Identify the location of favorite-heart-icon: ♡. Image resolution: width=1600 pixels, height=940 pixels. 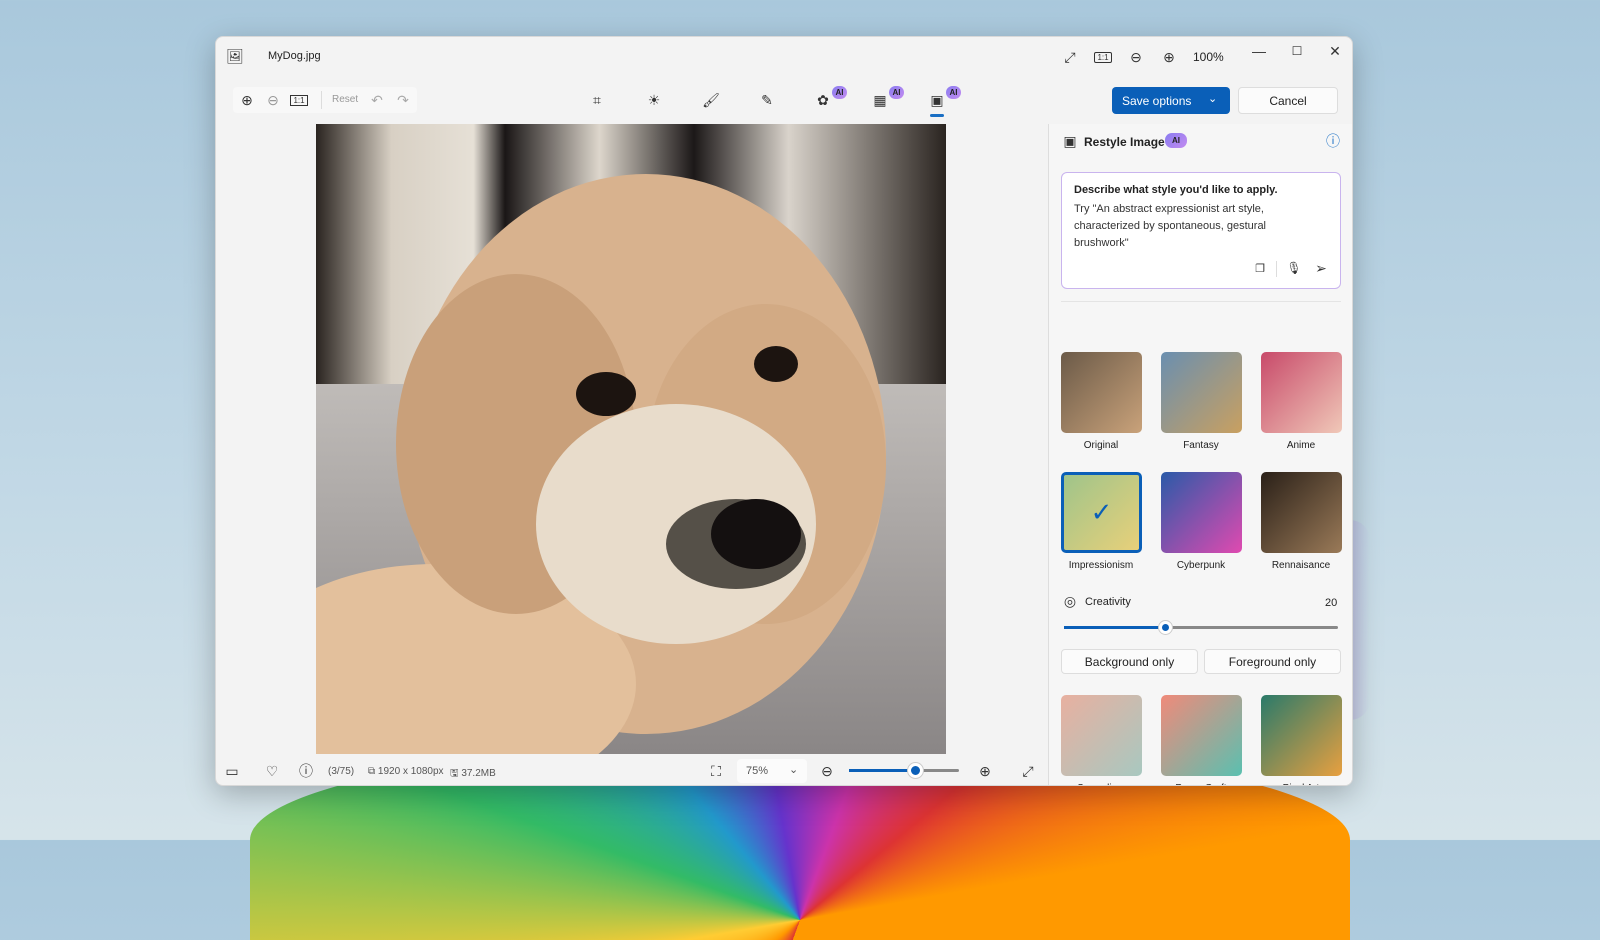
(272, 771).